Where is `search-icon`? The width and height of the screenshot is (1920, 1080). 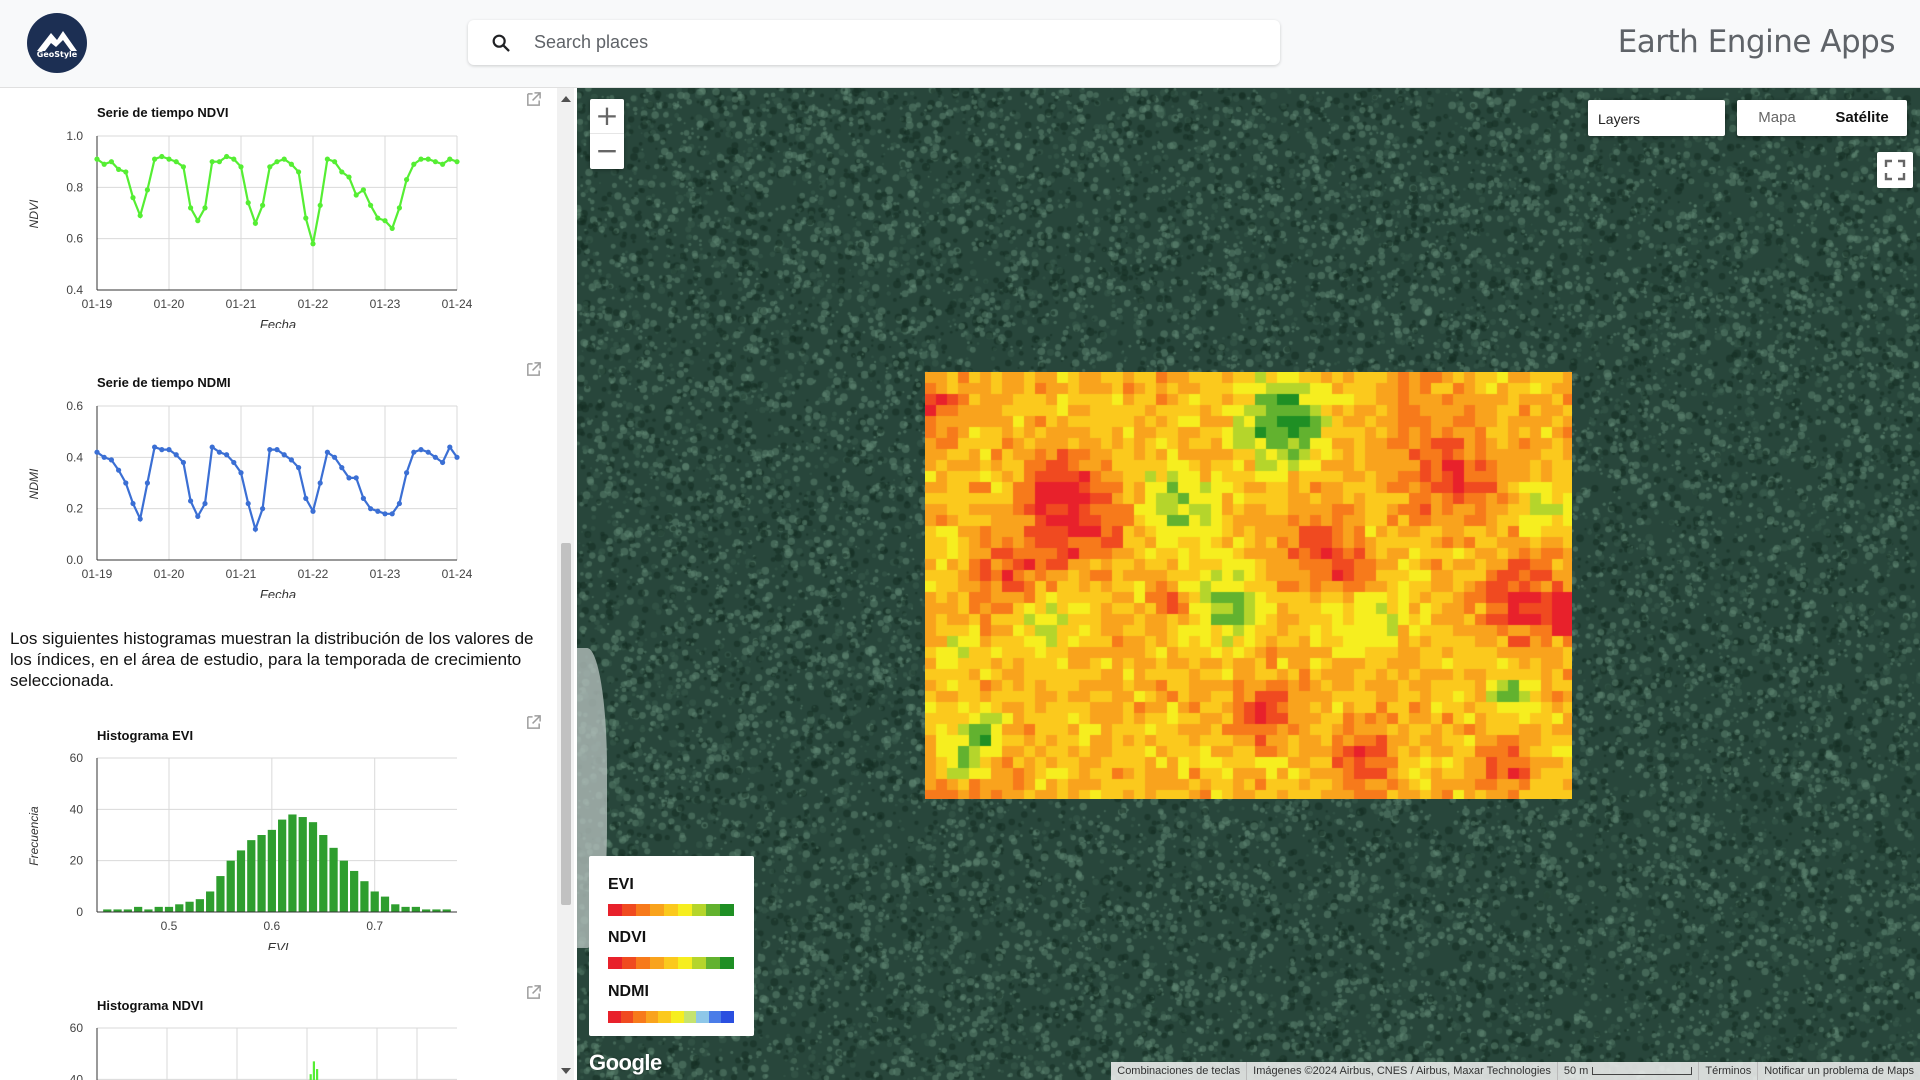
search-icon is located at coordinates (501, 43).